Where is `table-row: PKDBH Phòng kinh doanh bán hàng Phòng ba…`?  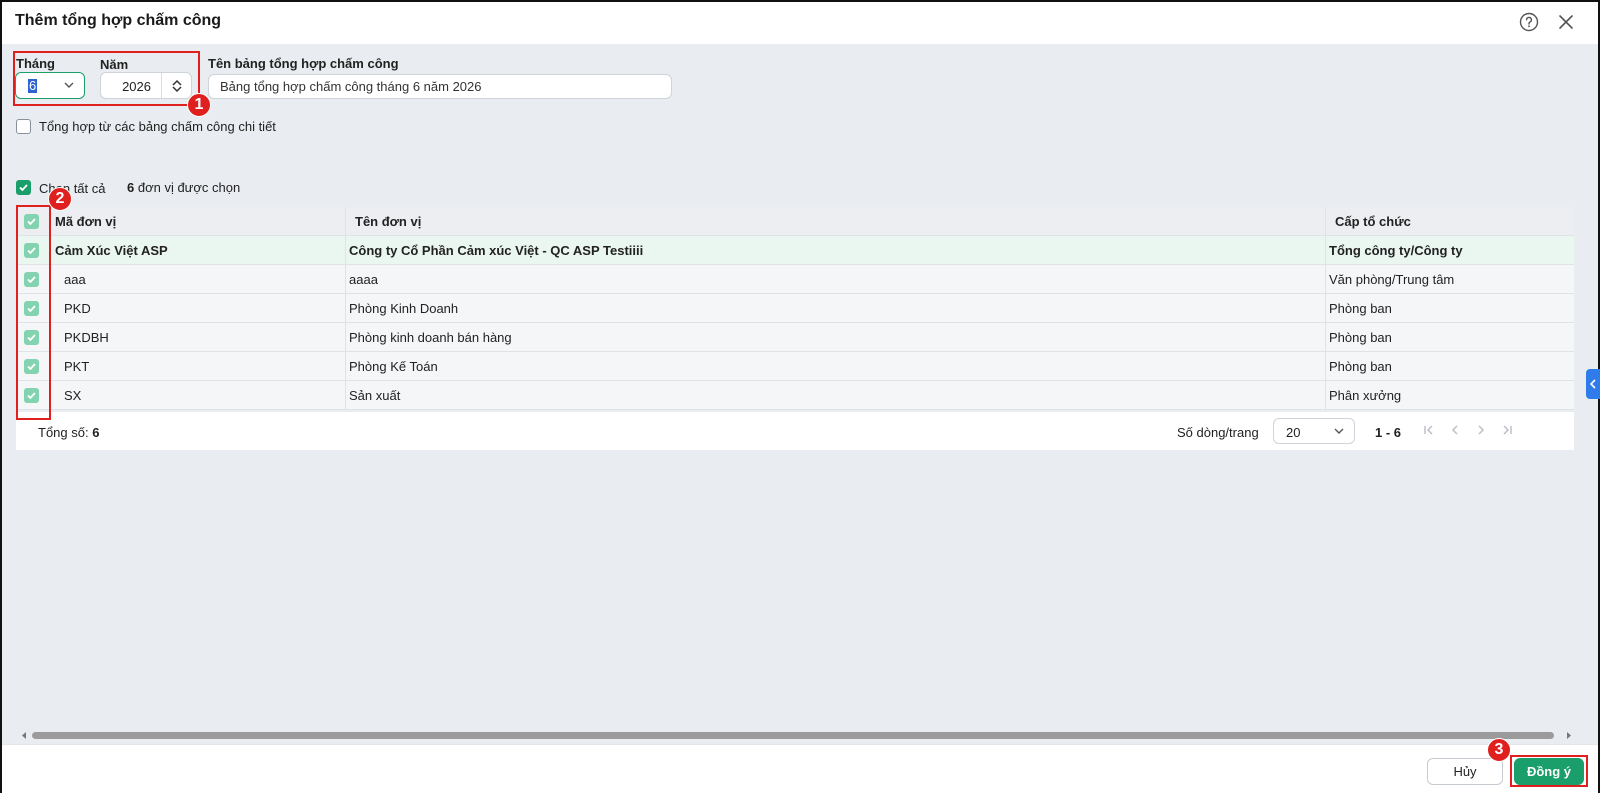
table-row: PKDBH Phòng kinh doanh bán hàng Phòng ba… is located at coordinates (795, 337).